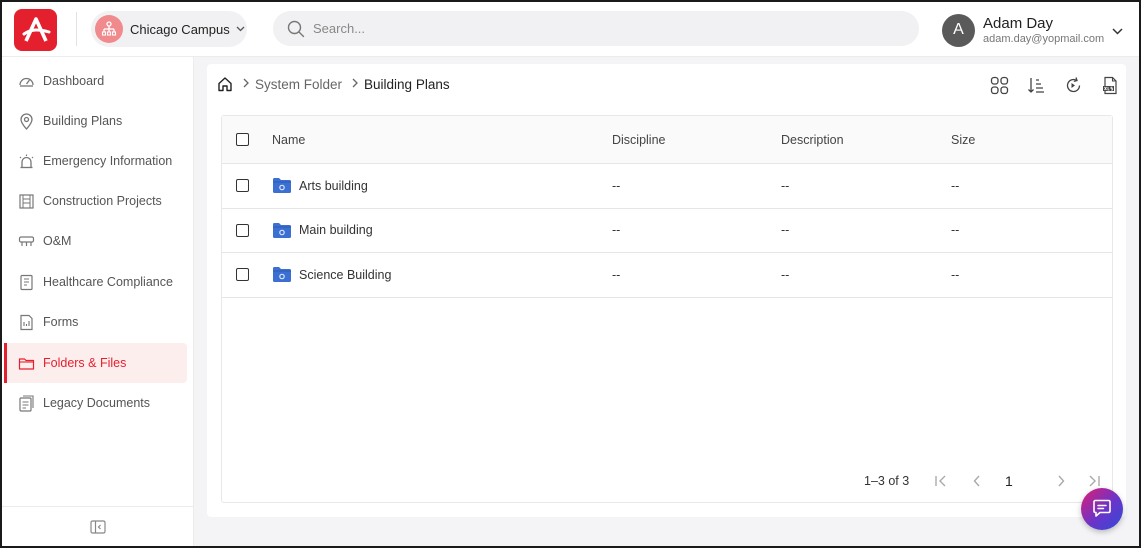 Image resolution: width=1141 pixels, height=548 pixels. I want to click on select-all-cell, so click(242, 139).